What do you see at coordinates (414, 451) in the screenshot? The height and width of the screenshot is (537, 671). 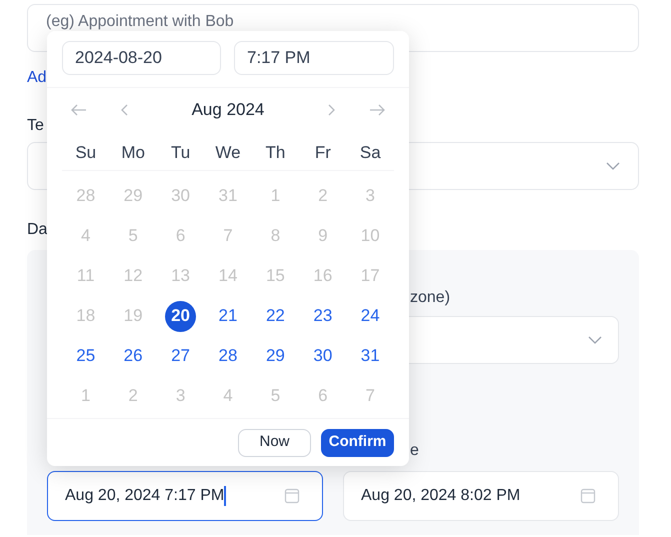 I see `field-label: e` at bounding box center [414, 451].